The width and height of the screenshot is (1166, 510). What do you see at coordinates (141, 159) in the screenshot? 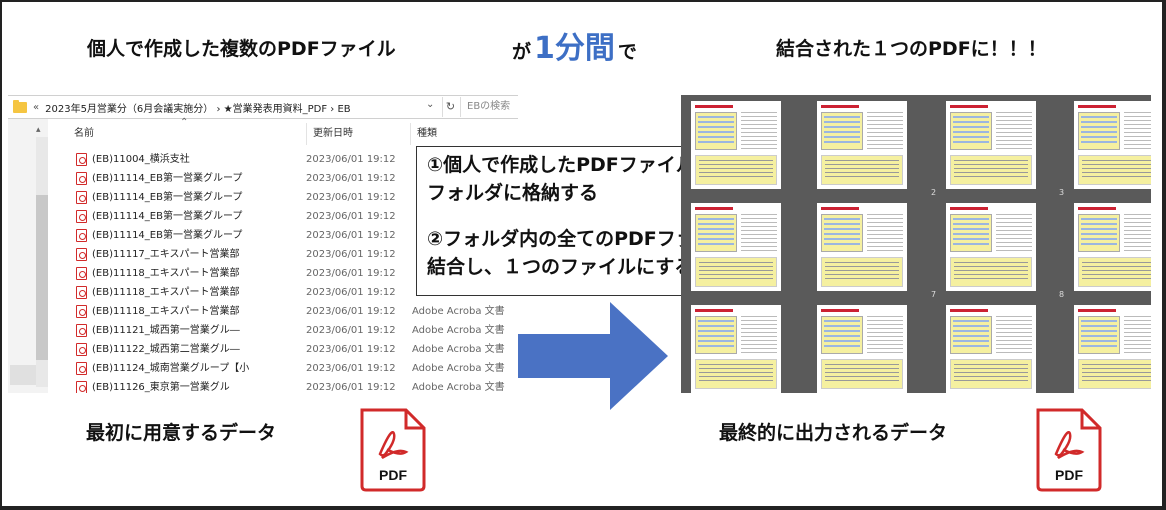
I see `file-name: (EB)11004_横浜支社` at bounding box center [141, 159].